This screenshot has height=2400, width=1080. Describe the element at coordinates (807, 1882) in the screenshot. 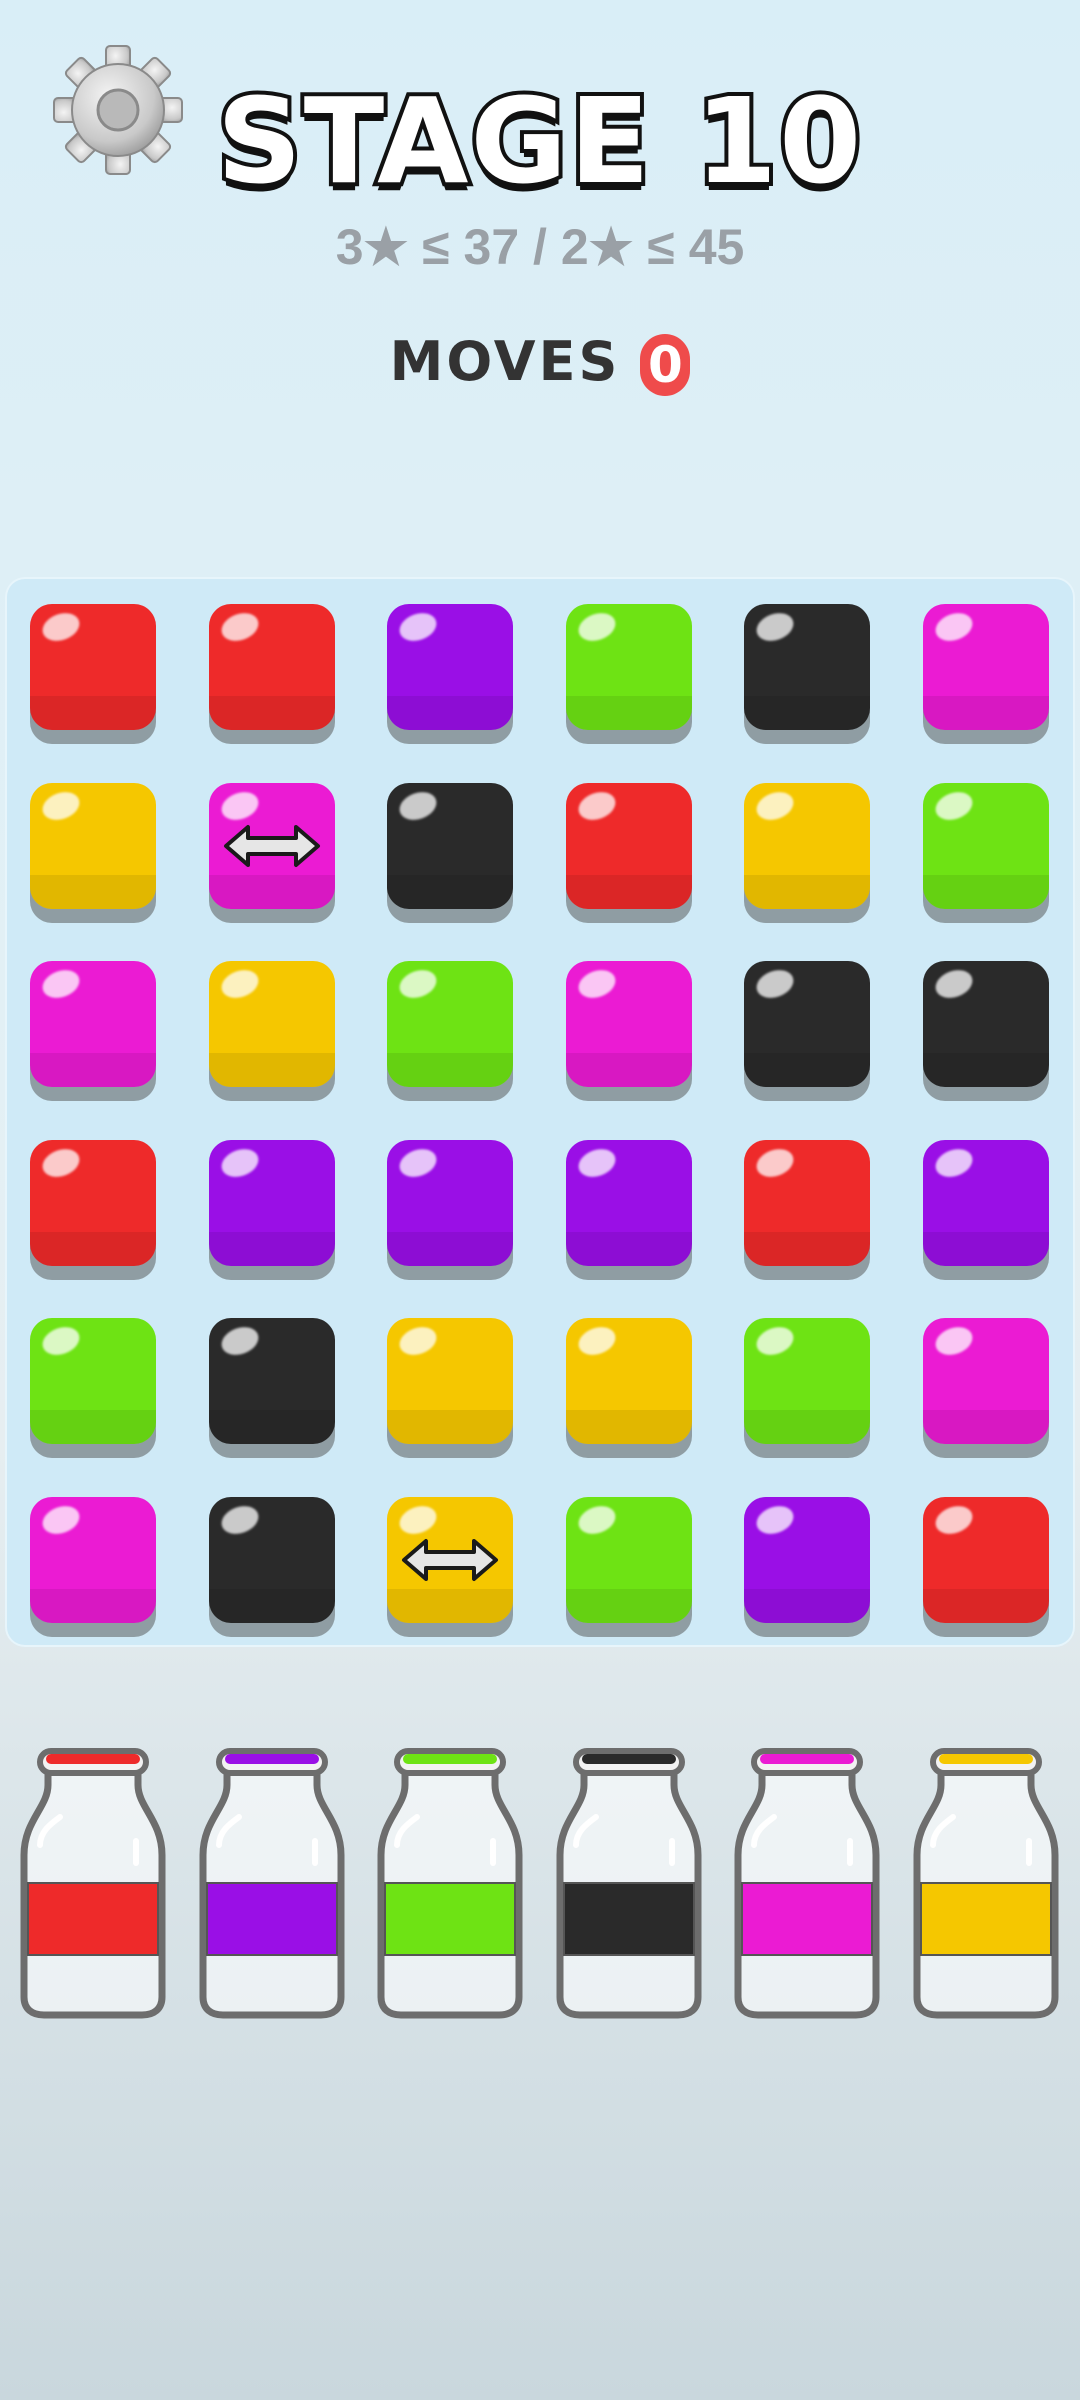

I see `bottle-magenta` at that location.